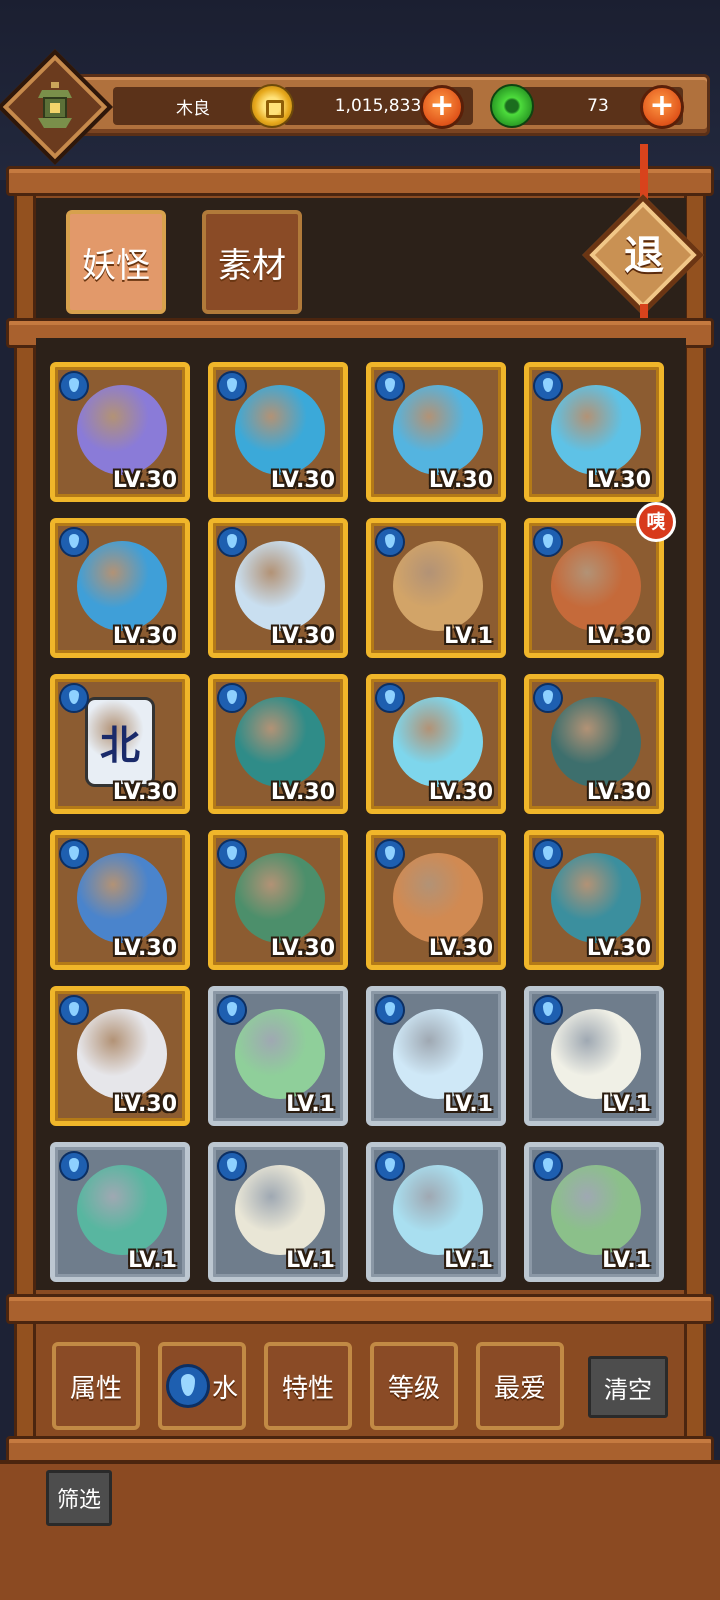 This screenshot has height=1600, width=720. I want to click on jade-ring-icon, so click(512, 106).